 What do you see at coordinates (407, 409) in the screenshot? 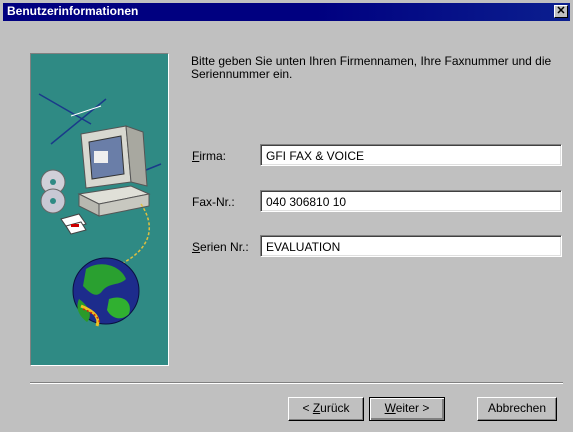
I see `next-button: Weiter >` at bounding box center [407, 409].